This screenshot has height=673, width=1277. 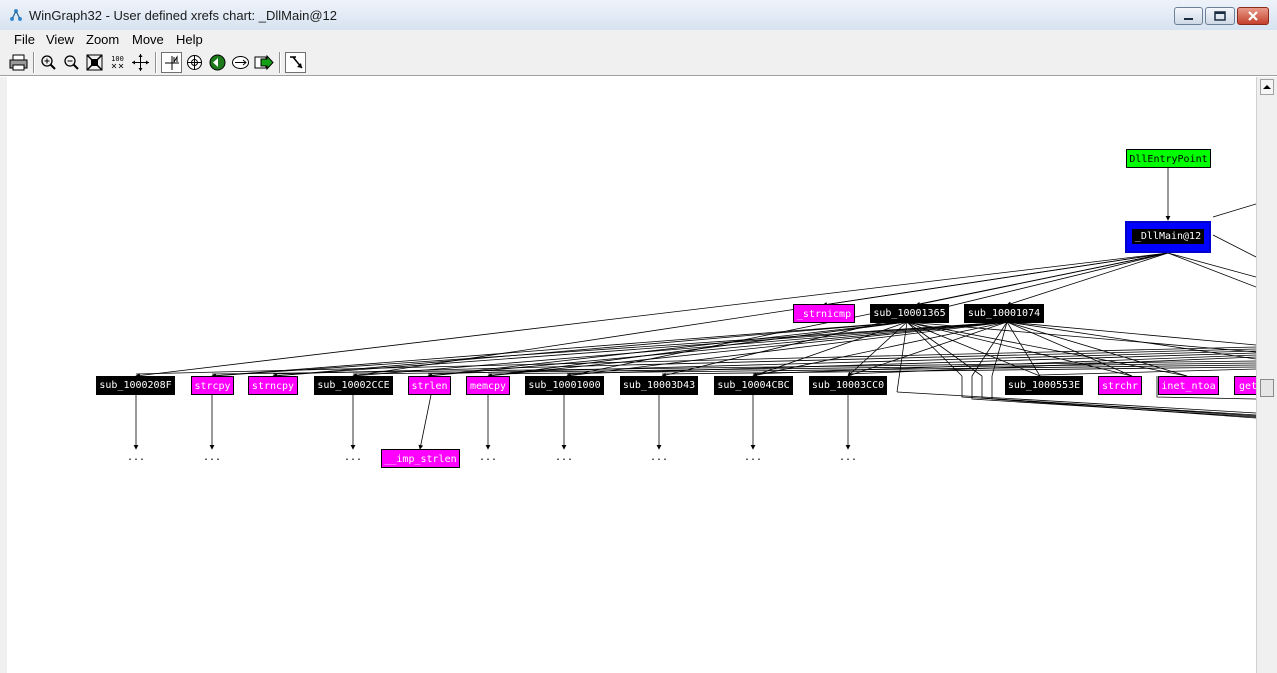 I want to click on vertical-scrollbar, so click(x=1266, y=375).